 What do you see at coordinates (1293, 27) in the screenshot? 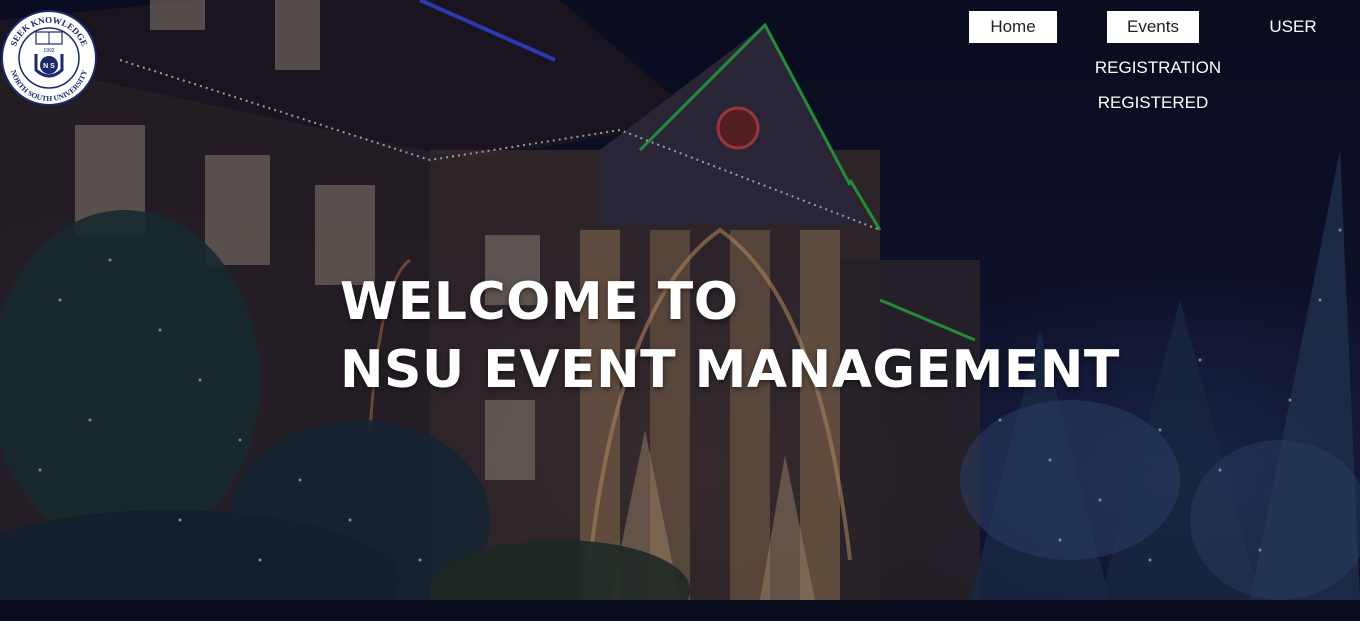
I see `nav-user-link: USER` at bounding box center [1293, 27].